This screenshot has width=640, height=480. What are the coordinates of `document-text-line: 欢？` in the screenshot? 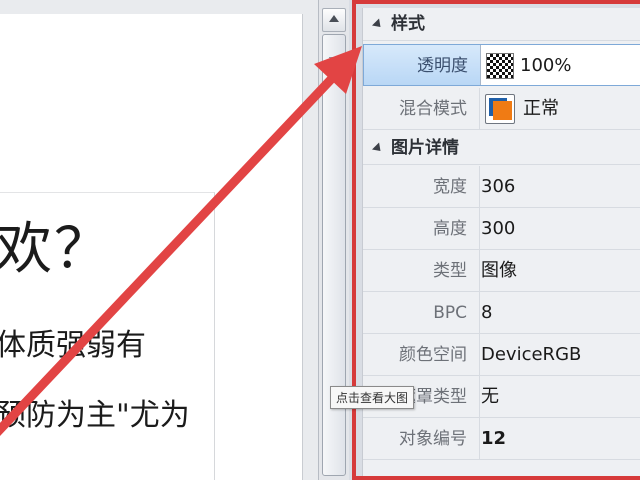 It's located at (56, 249).